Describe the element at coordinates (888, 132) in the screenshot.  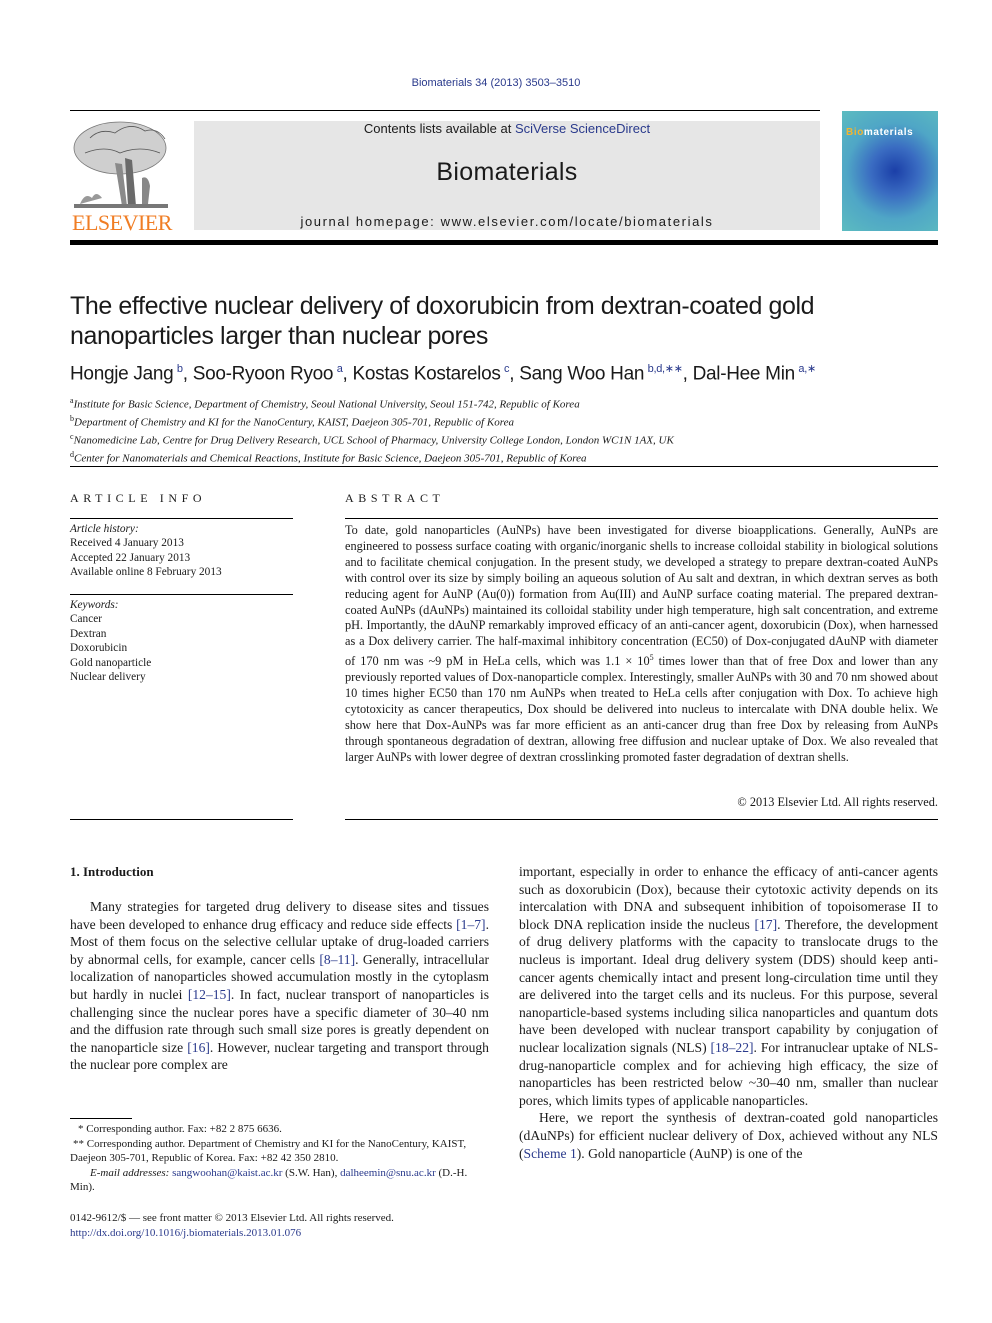
I see `cover-title-rest: materials` at that location.